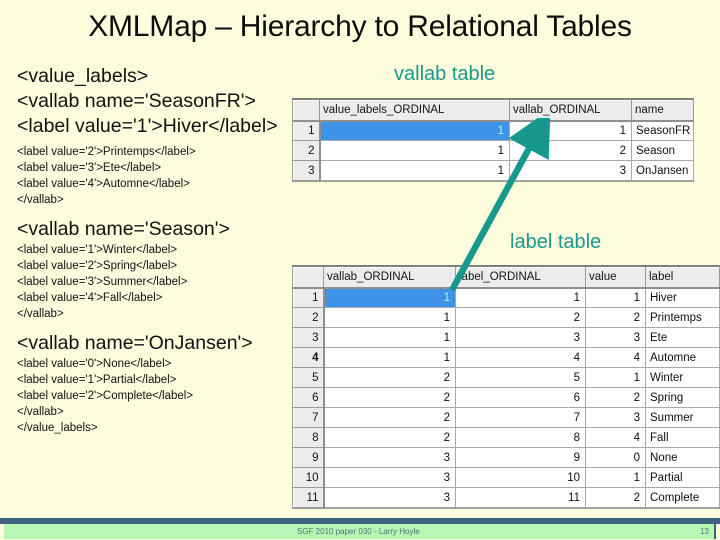 This screenshot has width=720, height=540. Describe the element at coordinates (682, 377) in the screenshot. I see `table-cell: Winter` at that location.